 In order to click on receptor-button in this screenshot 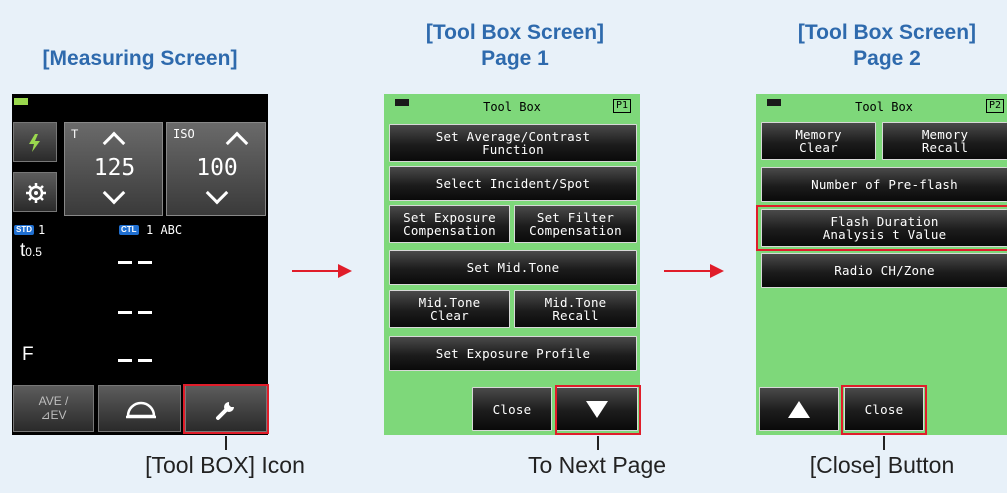, I will do `click(139, 408)`.